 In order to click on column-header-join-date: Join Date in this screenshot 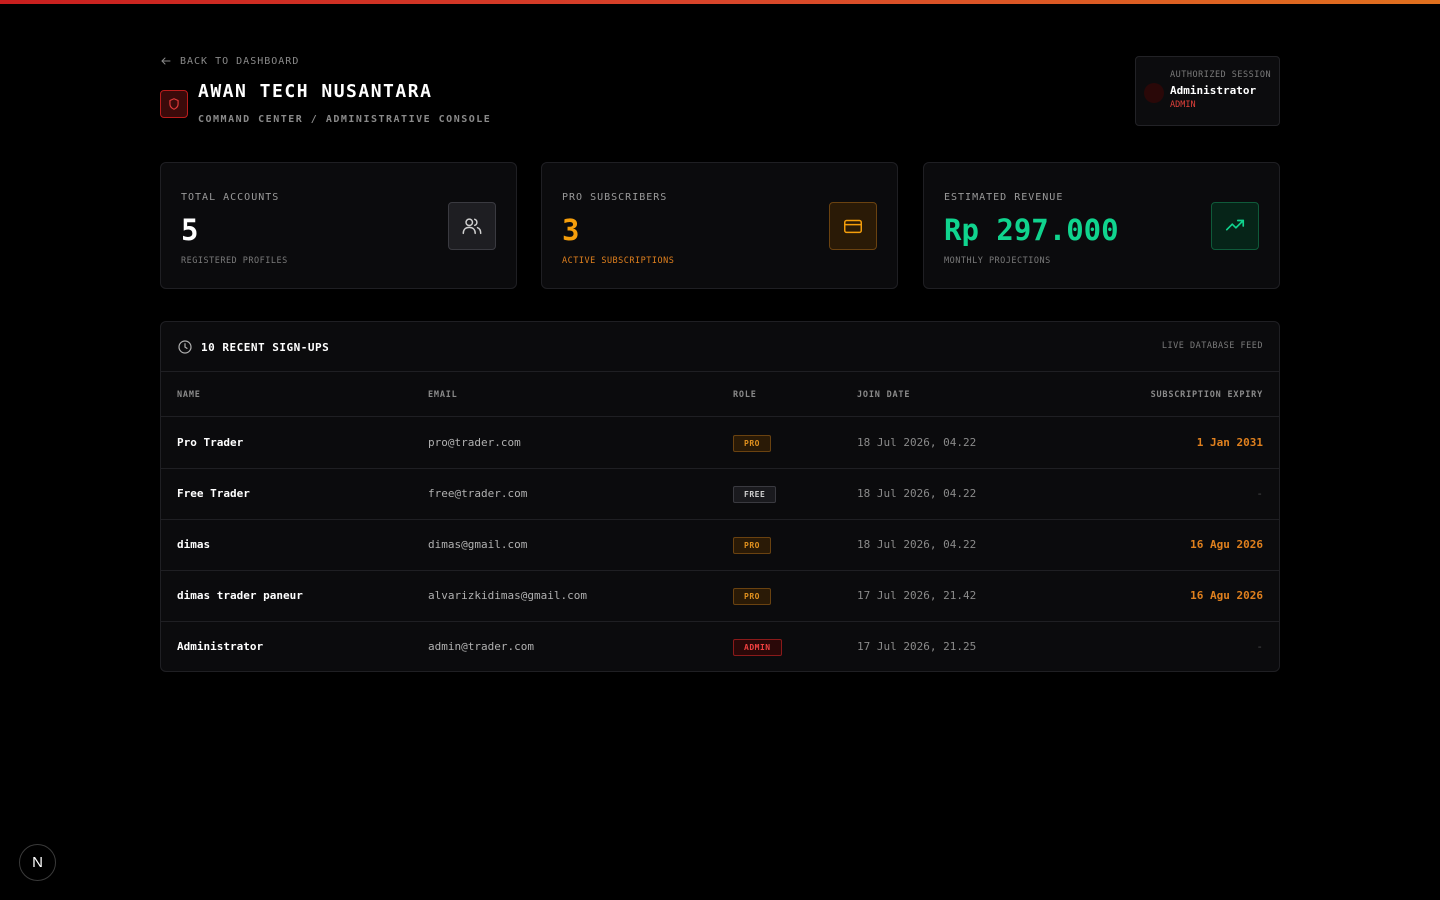, I will do `click(883, 395)`.